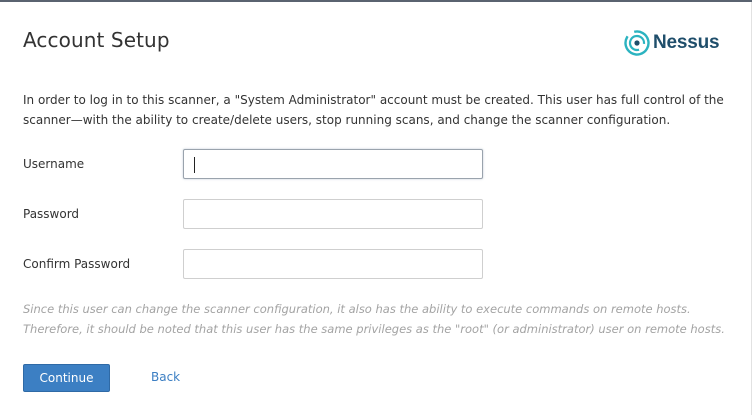 Image resolution: width=752 pixels, height=415 pixels. I want to click on nessus-logo: Nessus, so click(671, 43).